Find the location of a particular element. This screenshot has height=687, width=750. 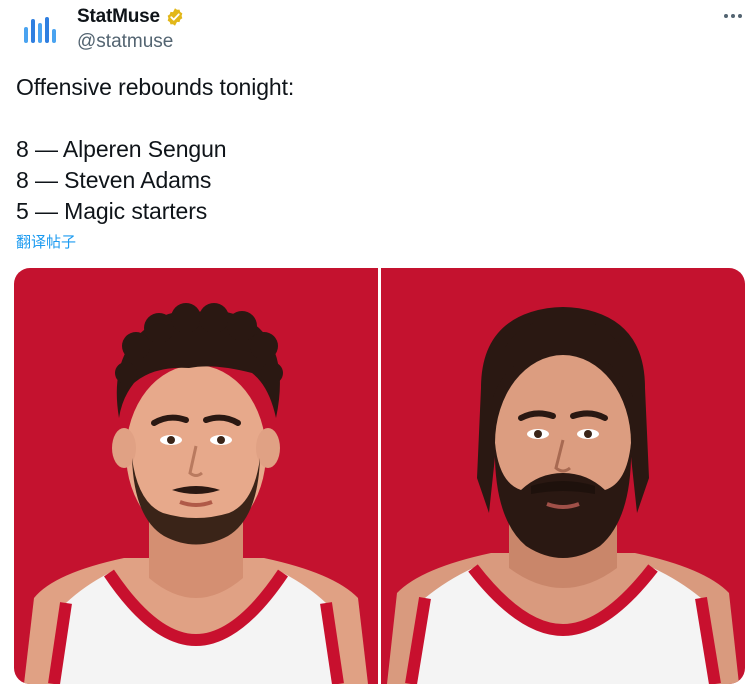

verified-badge-icon is located at coordinates (175, 17).